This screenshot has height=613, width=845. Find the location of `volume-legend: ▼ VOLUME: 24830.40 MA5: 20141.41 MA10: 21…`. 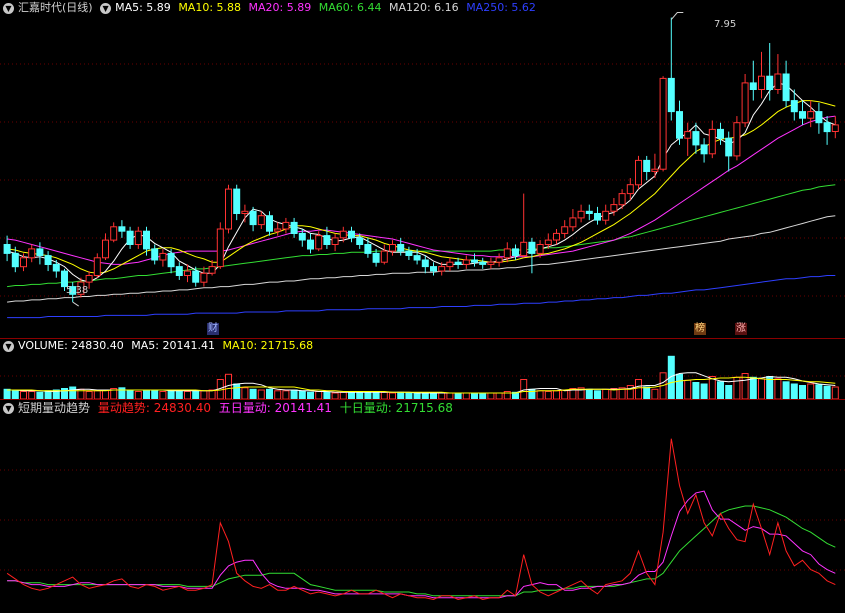

volume-legend: ▼ VOLUME: 24830.40 MA5: 20141.41 MA10: 21… is located at coordinates (160, 346).